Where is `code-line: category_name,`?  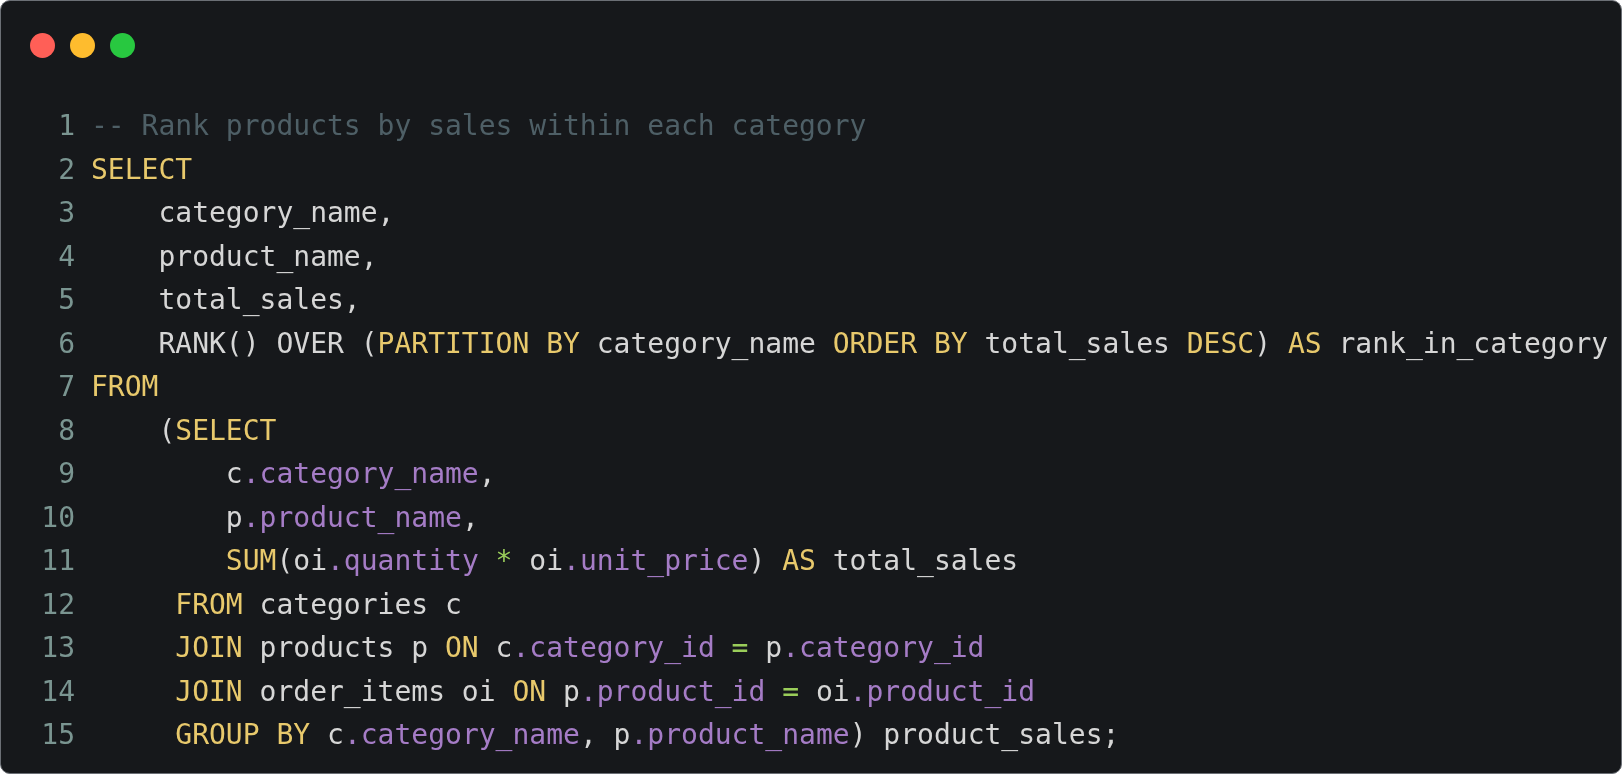
code-line: category_name, is located at coordinates (276, 213).